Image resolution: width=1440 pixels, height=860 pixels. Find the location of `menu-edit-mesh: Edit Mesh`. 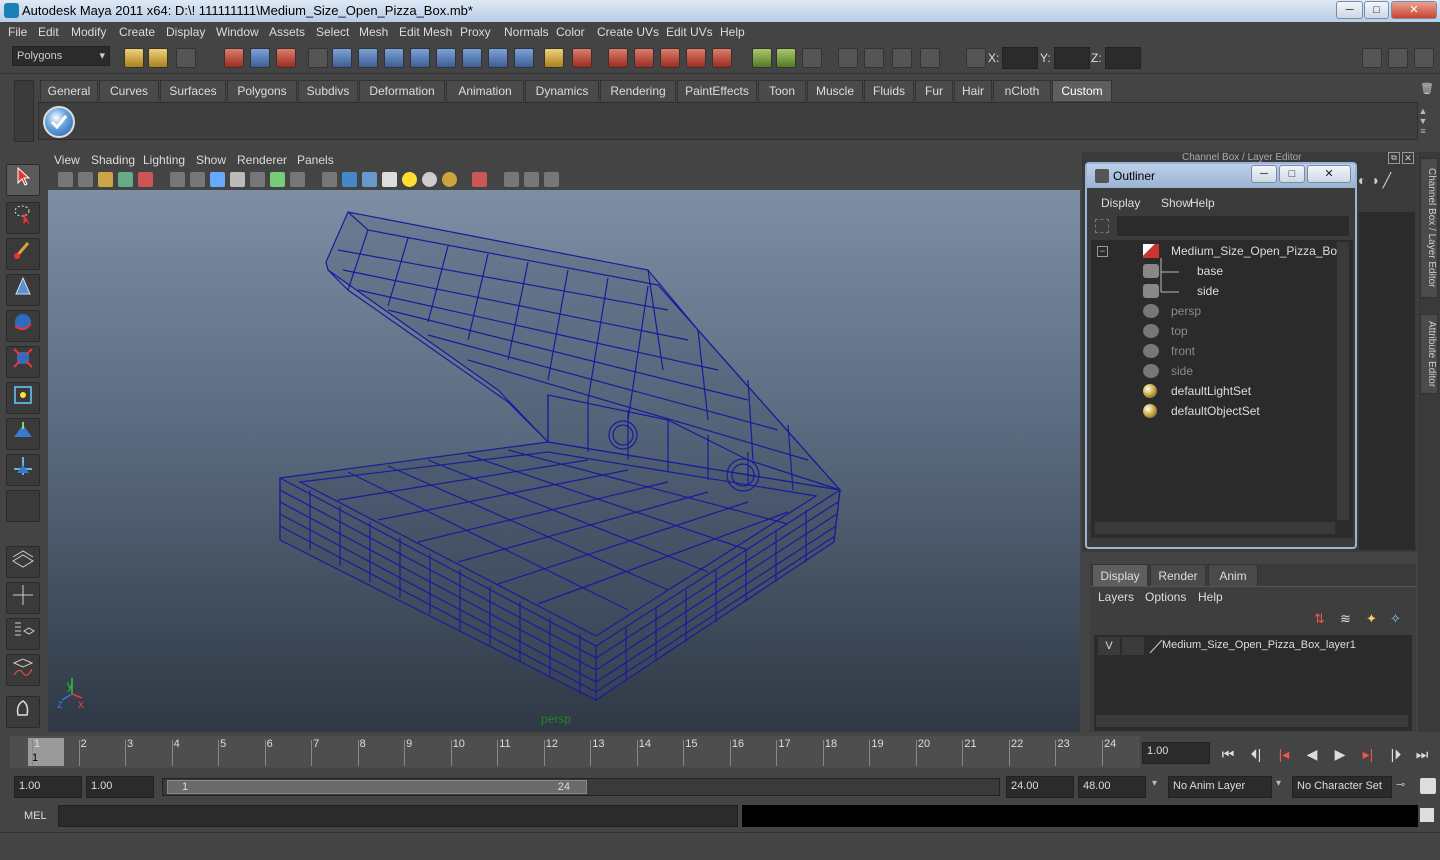

menu-edit-mesh: Edit Mesh is located at coordinates (425, 32).